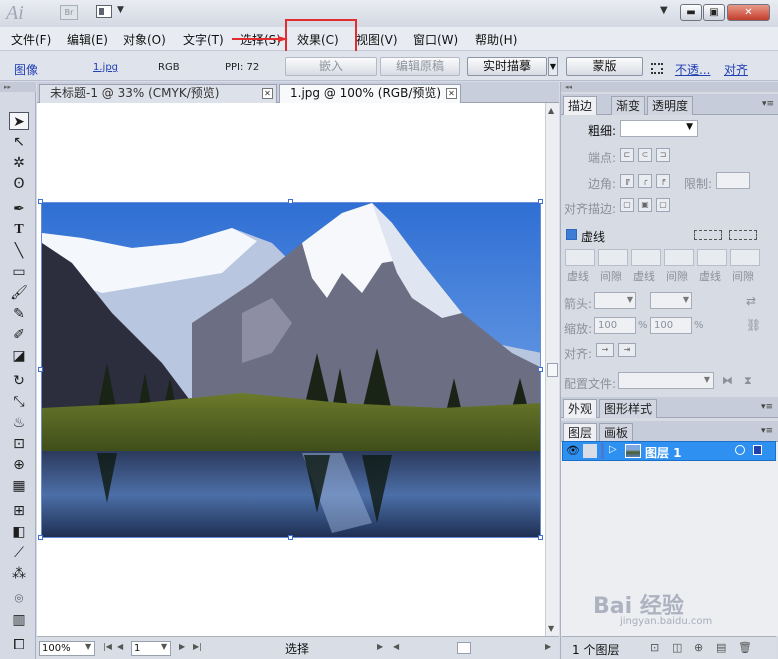 This screenshot has height=659, width=778. Describe the element at coordinates (19, 335) in the screenshot. I see `blob-brush-tool-icon: ✐` at that location.